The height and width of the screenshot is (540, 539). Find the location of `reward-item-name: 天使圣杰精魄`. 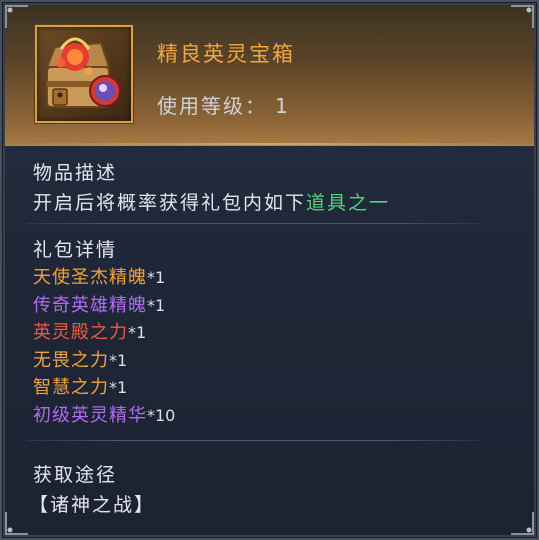

reward-item-name: 天使圣杰精魄 is located at coordinates (90, 277).